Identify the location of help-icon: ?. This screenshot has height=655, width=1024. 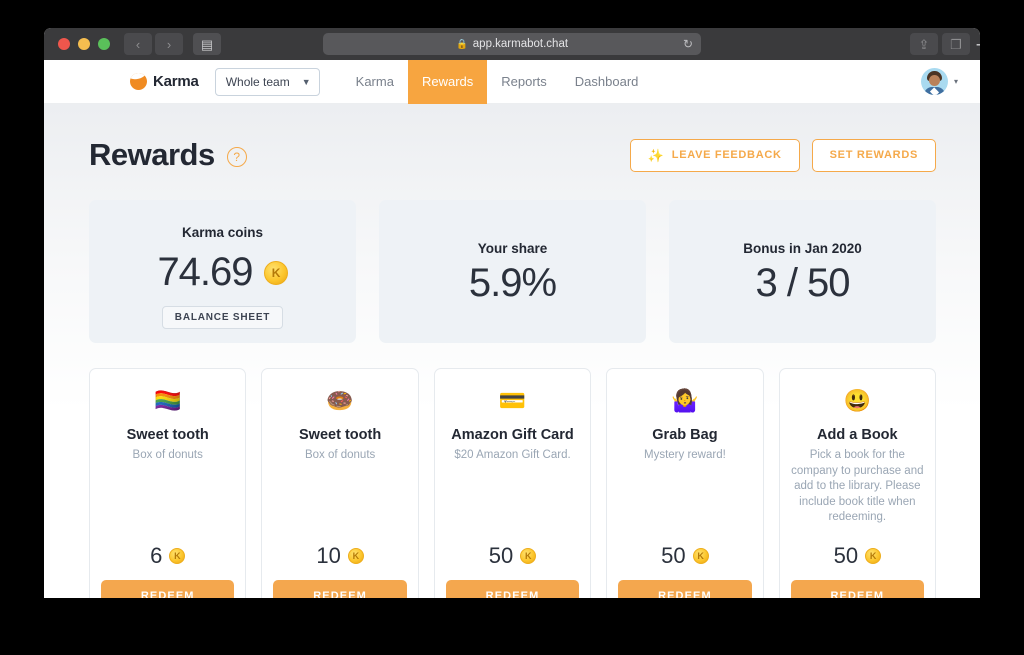
(236, 157).